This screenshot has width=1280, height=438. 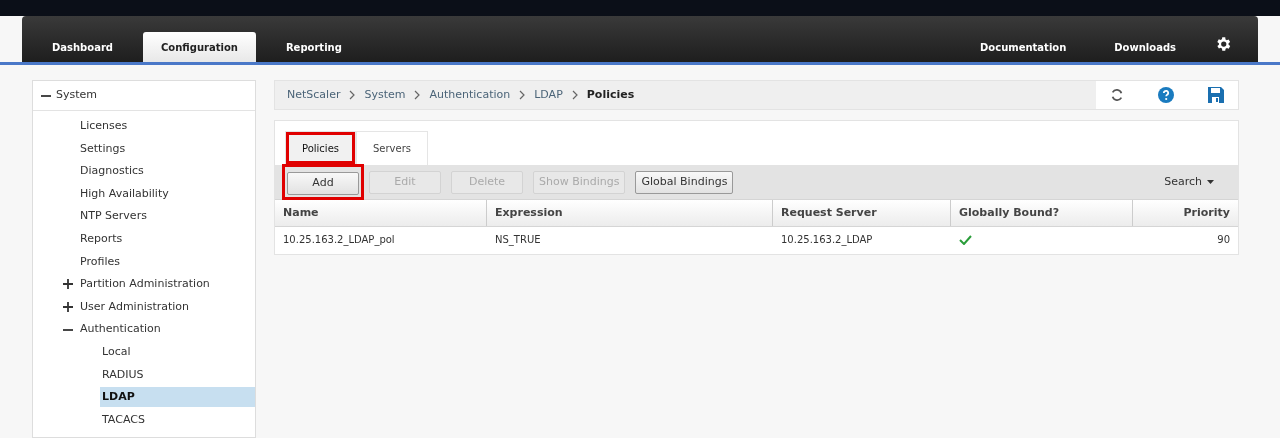 I want to click on tab: Policies, so click(x=320, y=148).